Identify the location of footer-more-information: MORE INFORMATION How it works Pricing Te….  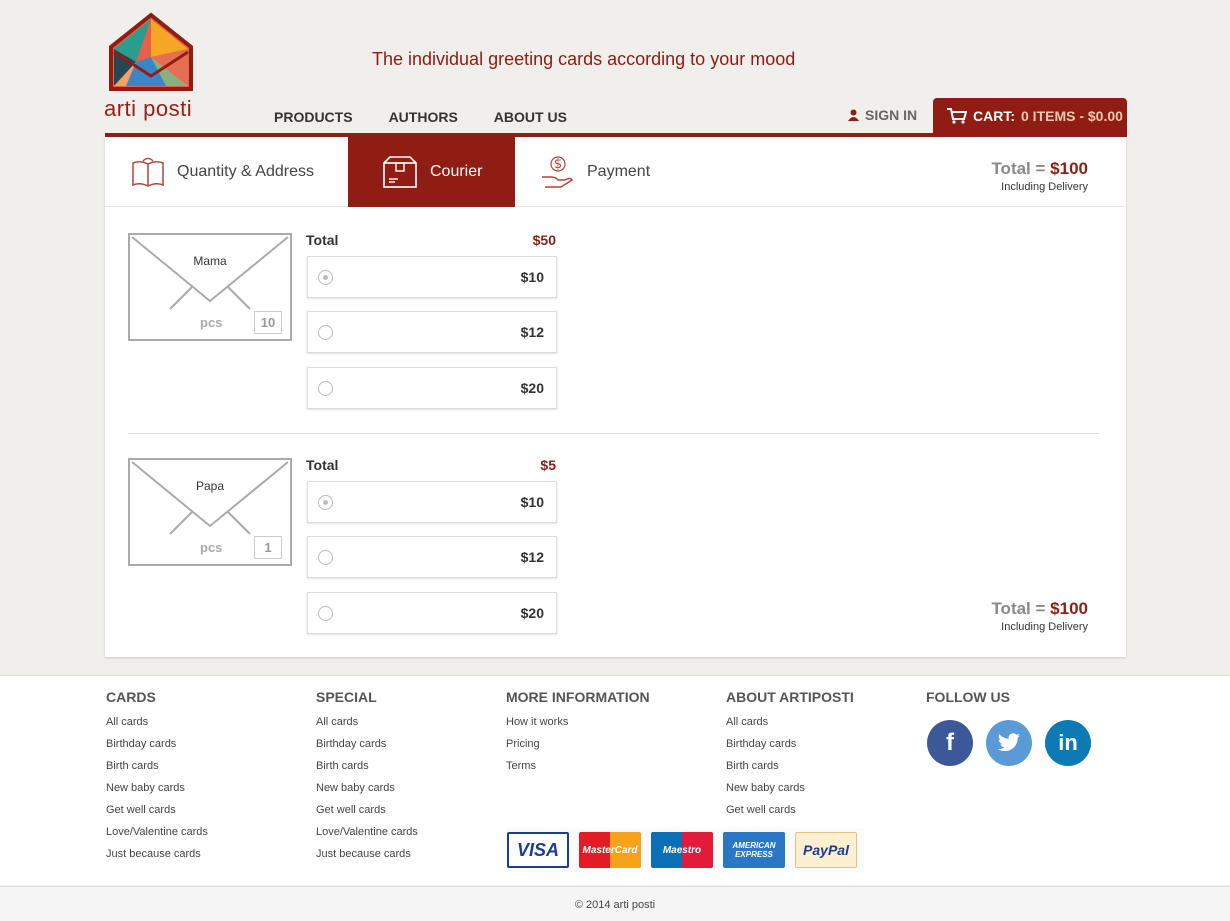
(578, 735).